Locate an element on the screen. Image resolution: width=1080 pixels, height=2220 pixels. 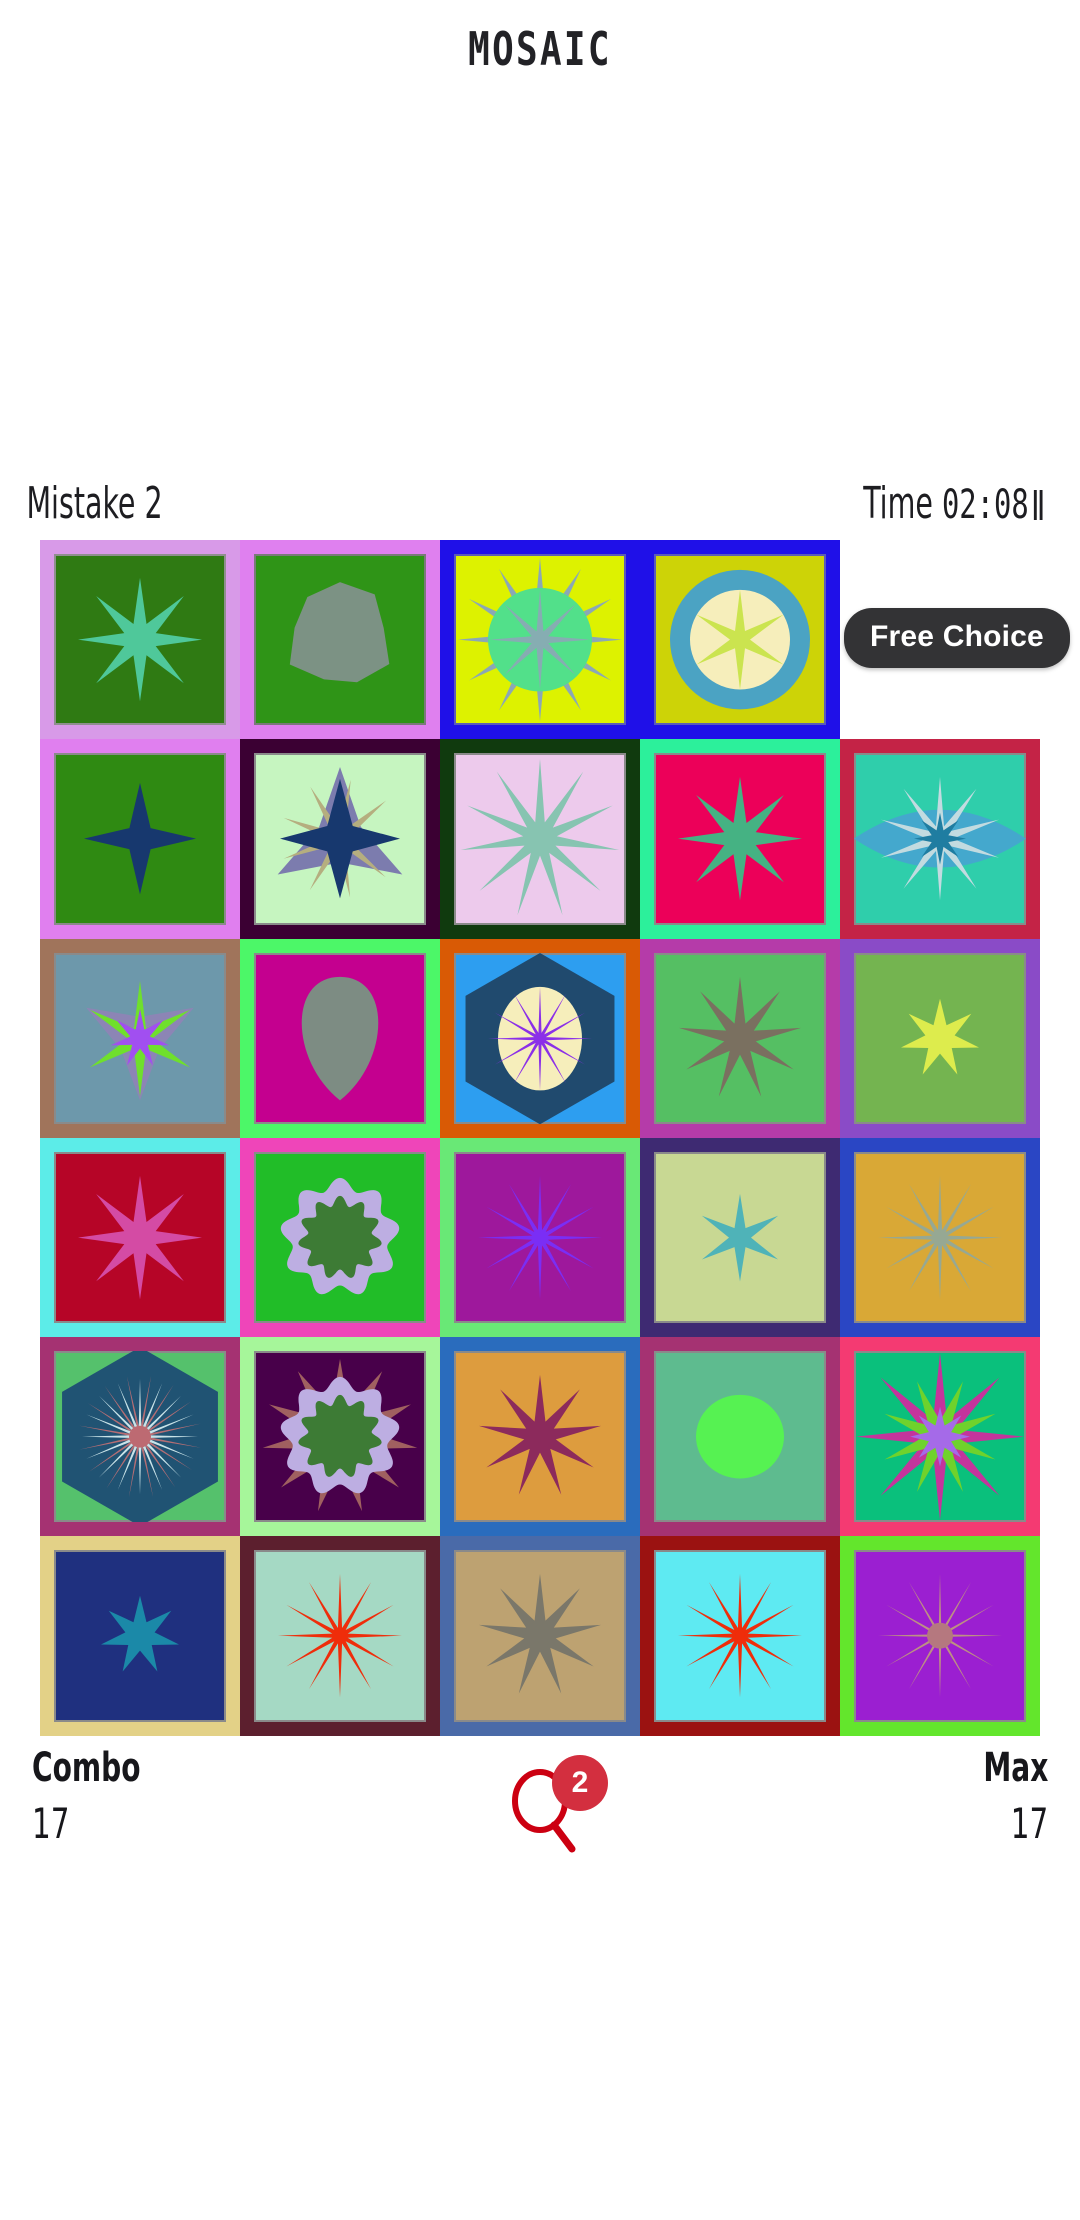
page-title: MOSAIC is located at coordinates (540, 49).